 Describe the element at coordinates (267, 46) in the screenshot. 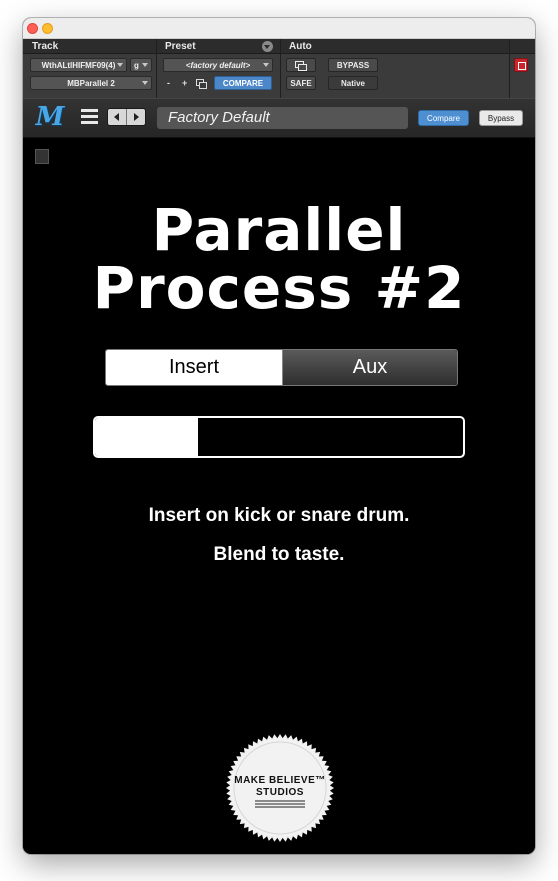

I see `preset-menu-icon` at that location.